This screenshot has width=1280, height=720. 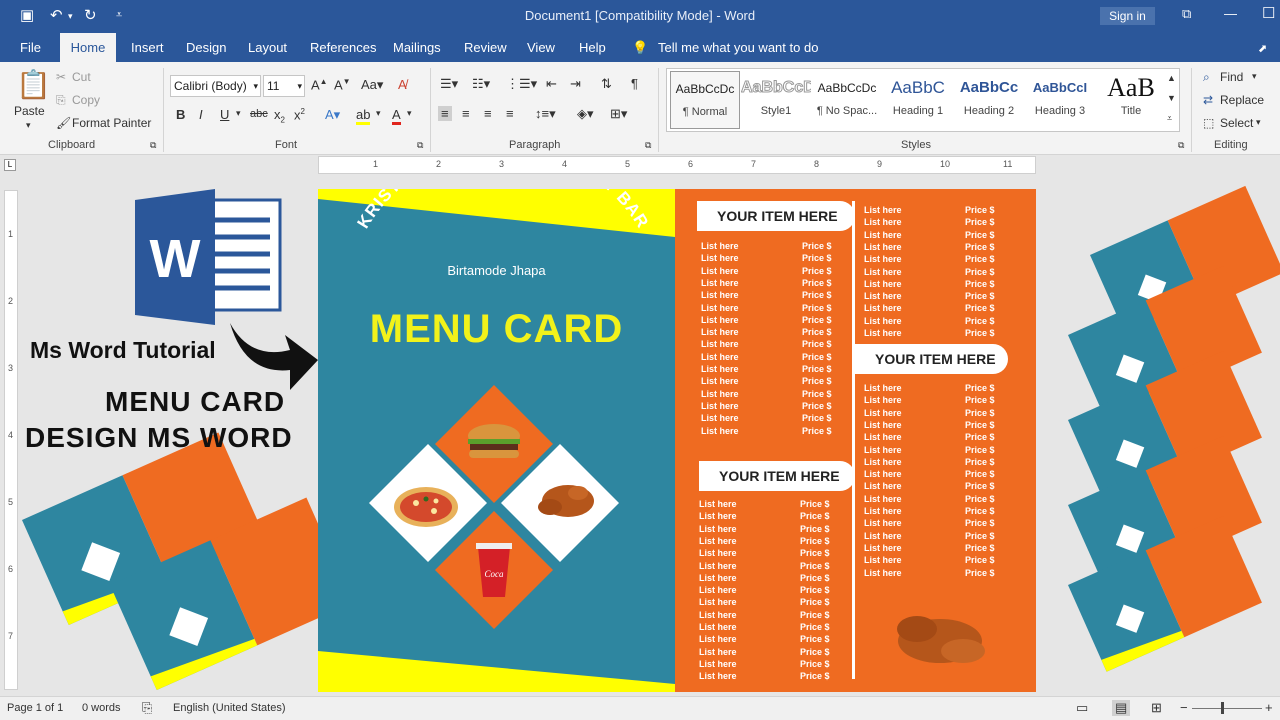 I want to click on maximize-icon: ☐, so click(x=1268, y=13).